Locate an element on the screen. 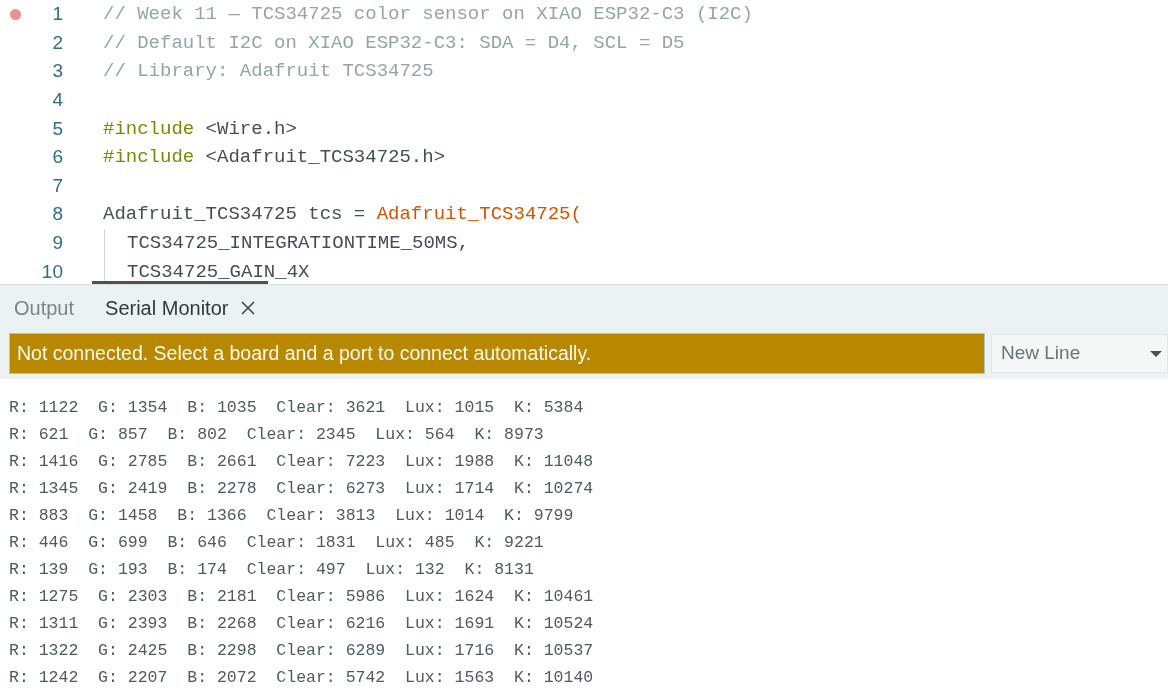 The image size is (1168, 690). line-number: 2 is located at coordinates (57, 42).